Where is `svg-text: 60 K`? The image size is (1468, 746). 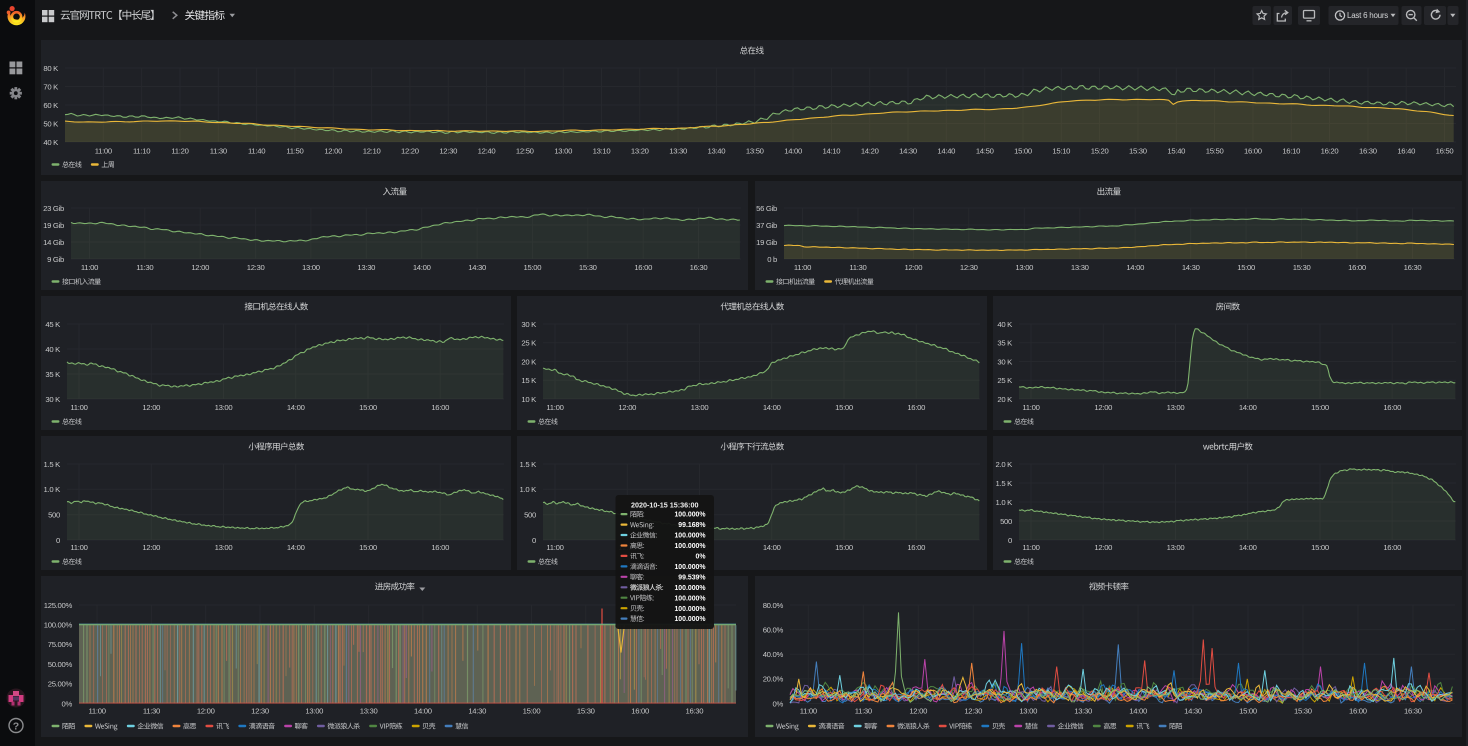 svg-text: 60 K is located at coordinates (51, 105).